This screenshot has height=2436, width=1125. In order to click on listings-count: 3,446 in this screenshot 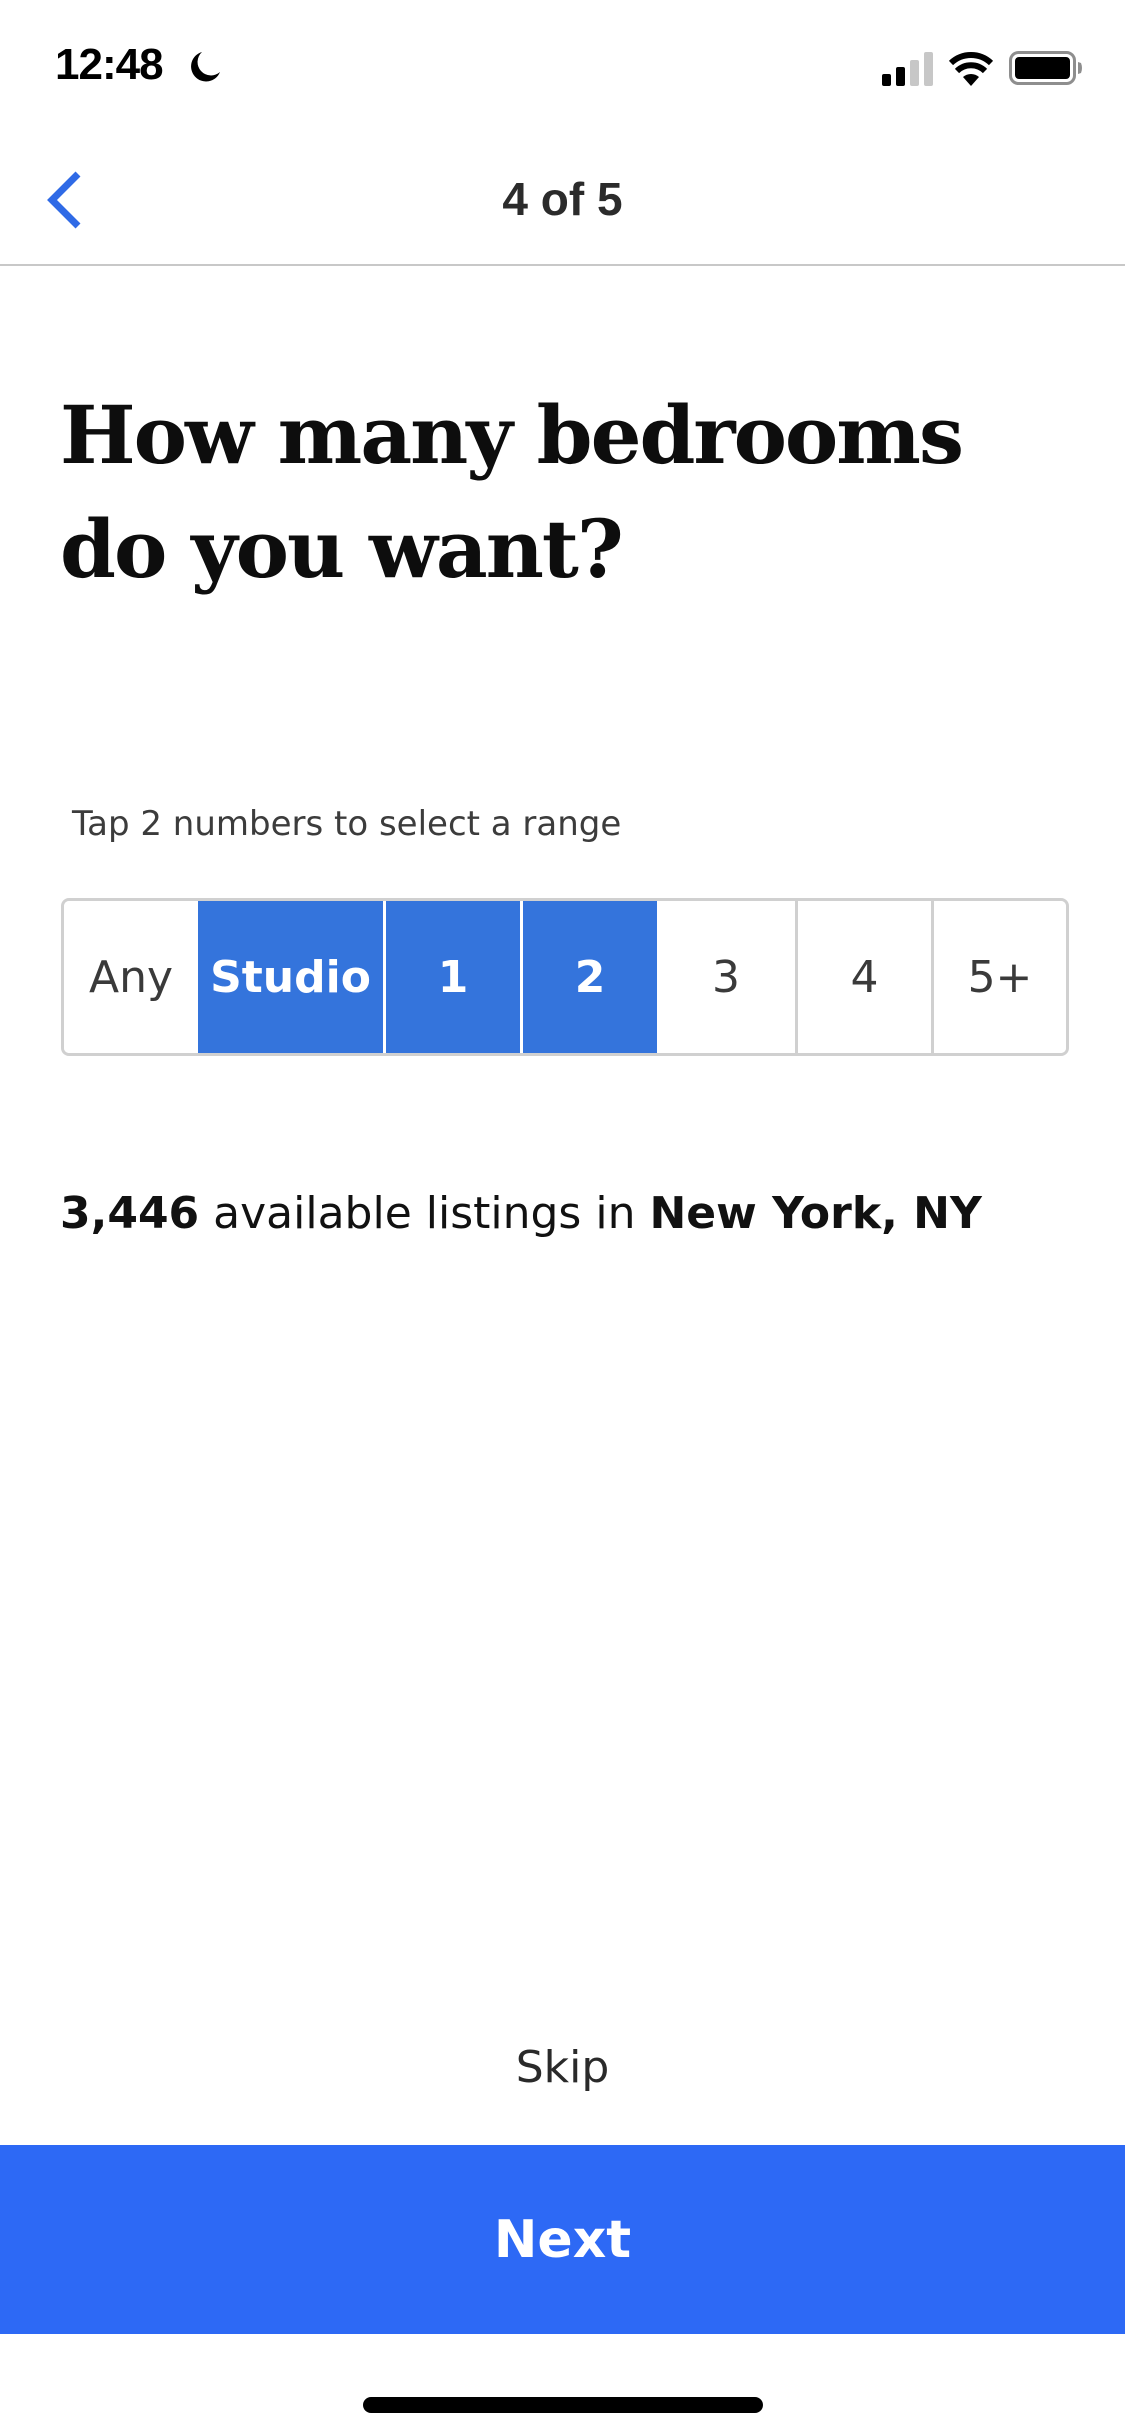, I will do `click(130, 1213)`.